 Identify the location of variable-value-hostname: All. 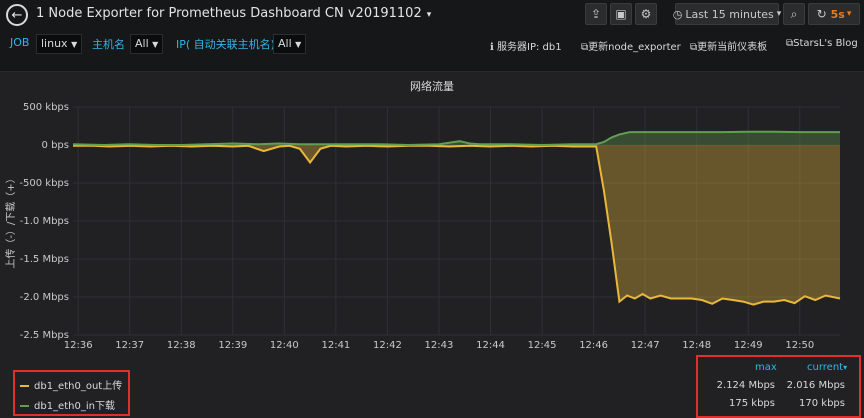
(142, 43).